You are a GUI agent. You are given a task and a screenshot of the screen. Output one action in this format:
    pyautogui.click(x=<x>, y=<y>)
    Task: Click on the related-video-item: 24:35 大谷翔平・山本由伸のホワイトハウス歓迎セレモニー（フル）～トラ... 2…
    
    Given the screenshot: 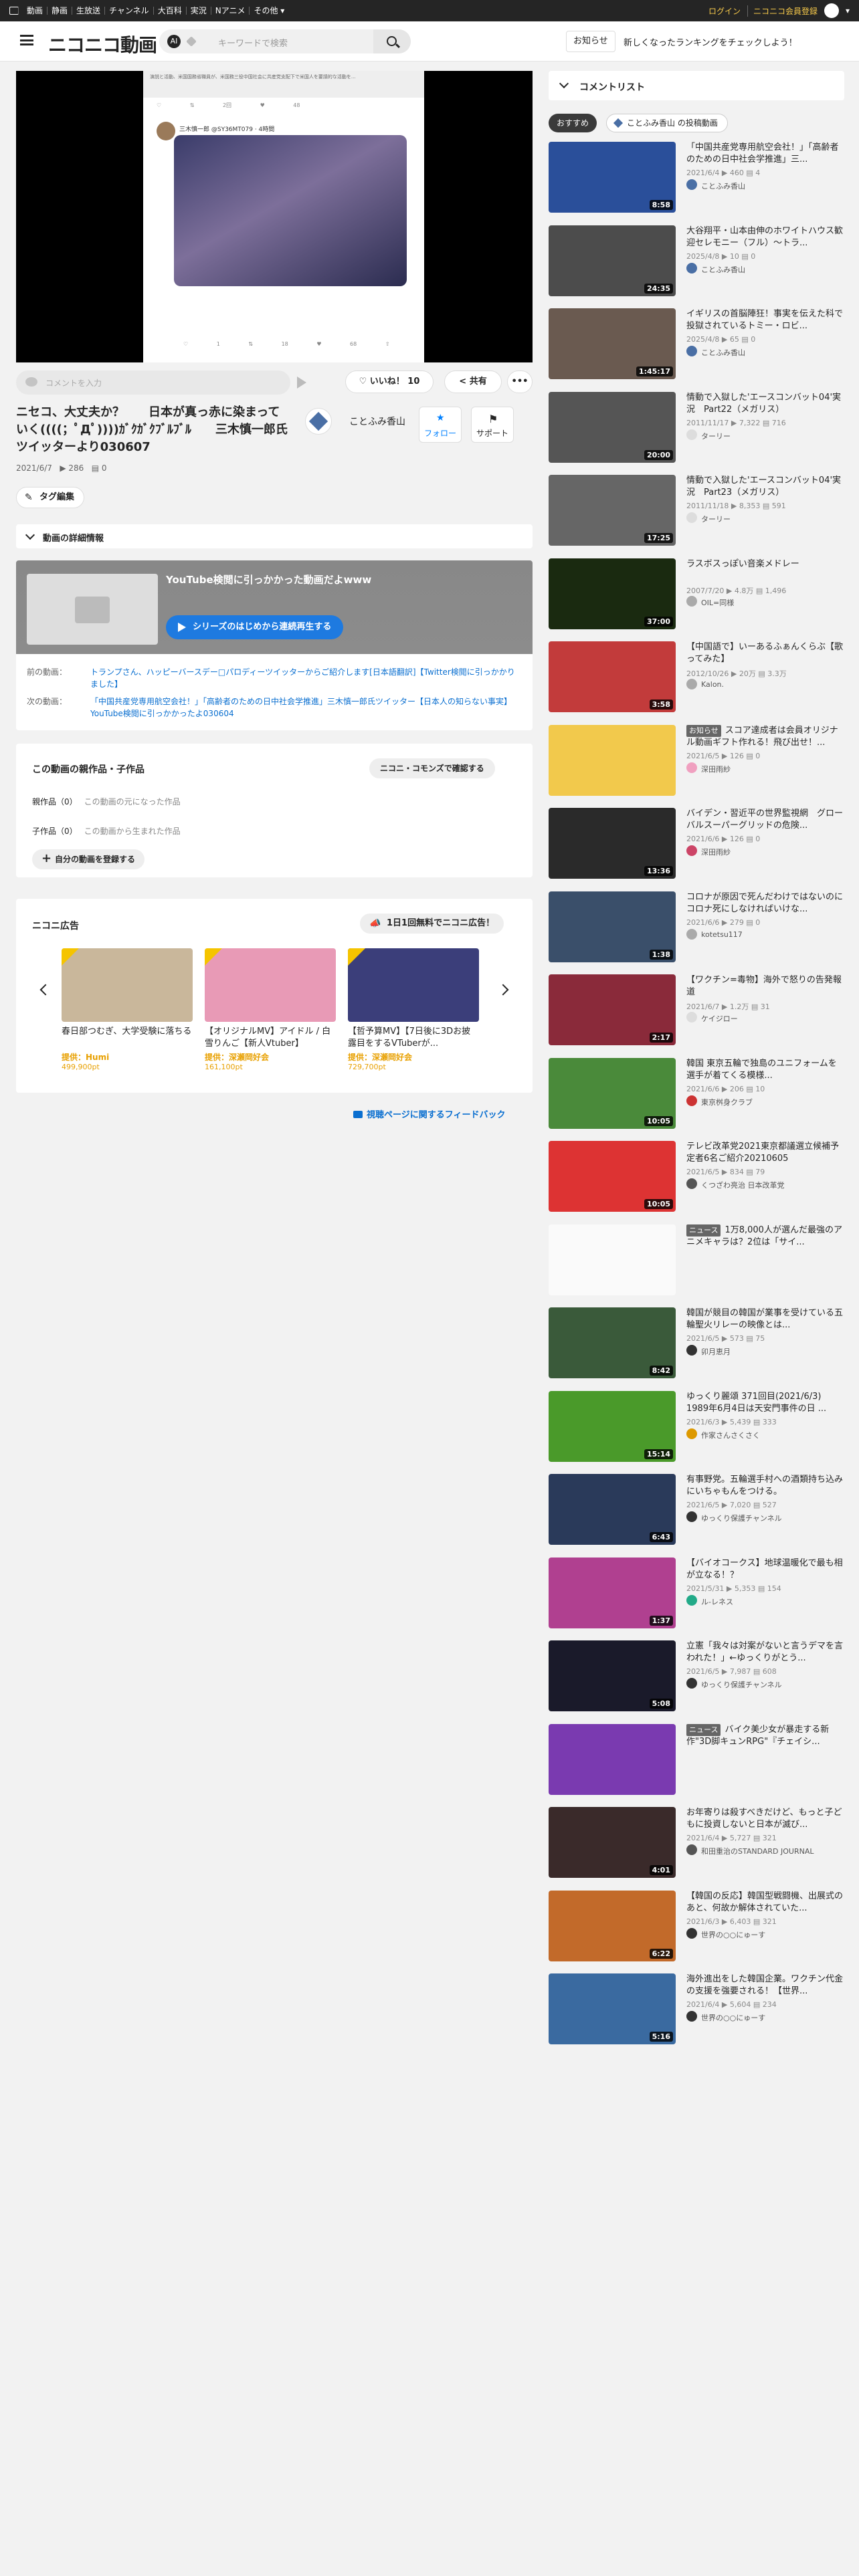 What is the action you would take?
    pyautogui.click(x=696, y=262)
    